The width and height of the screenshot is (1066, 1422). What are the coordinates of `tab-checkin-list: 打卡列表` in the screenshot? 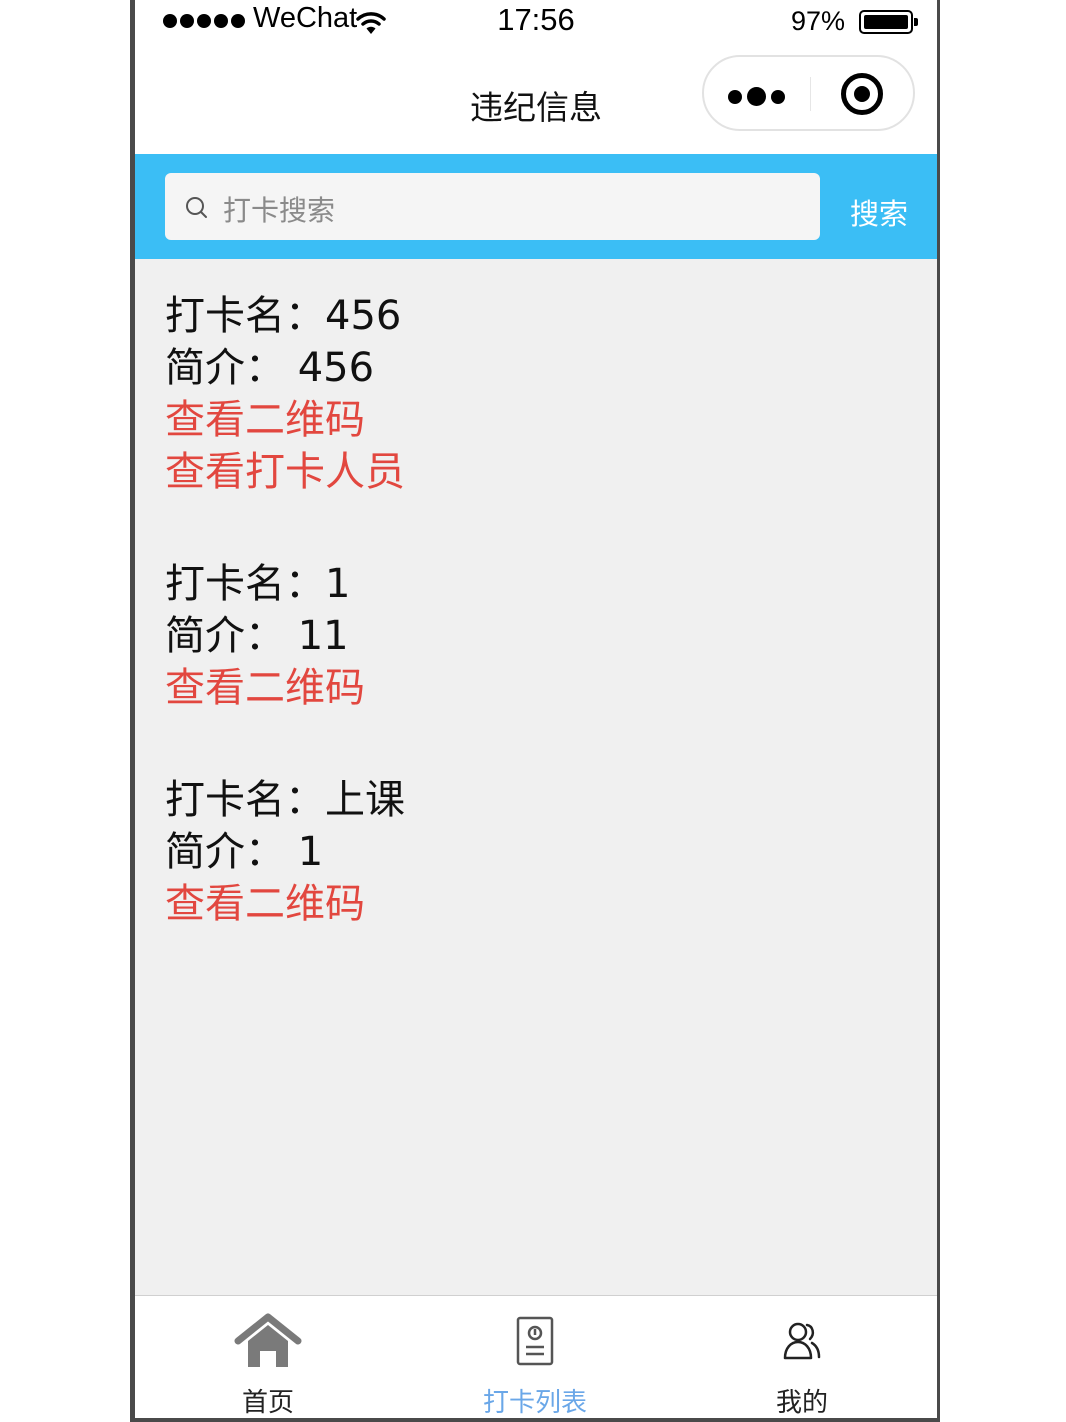 It's located at (535, 1357).